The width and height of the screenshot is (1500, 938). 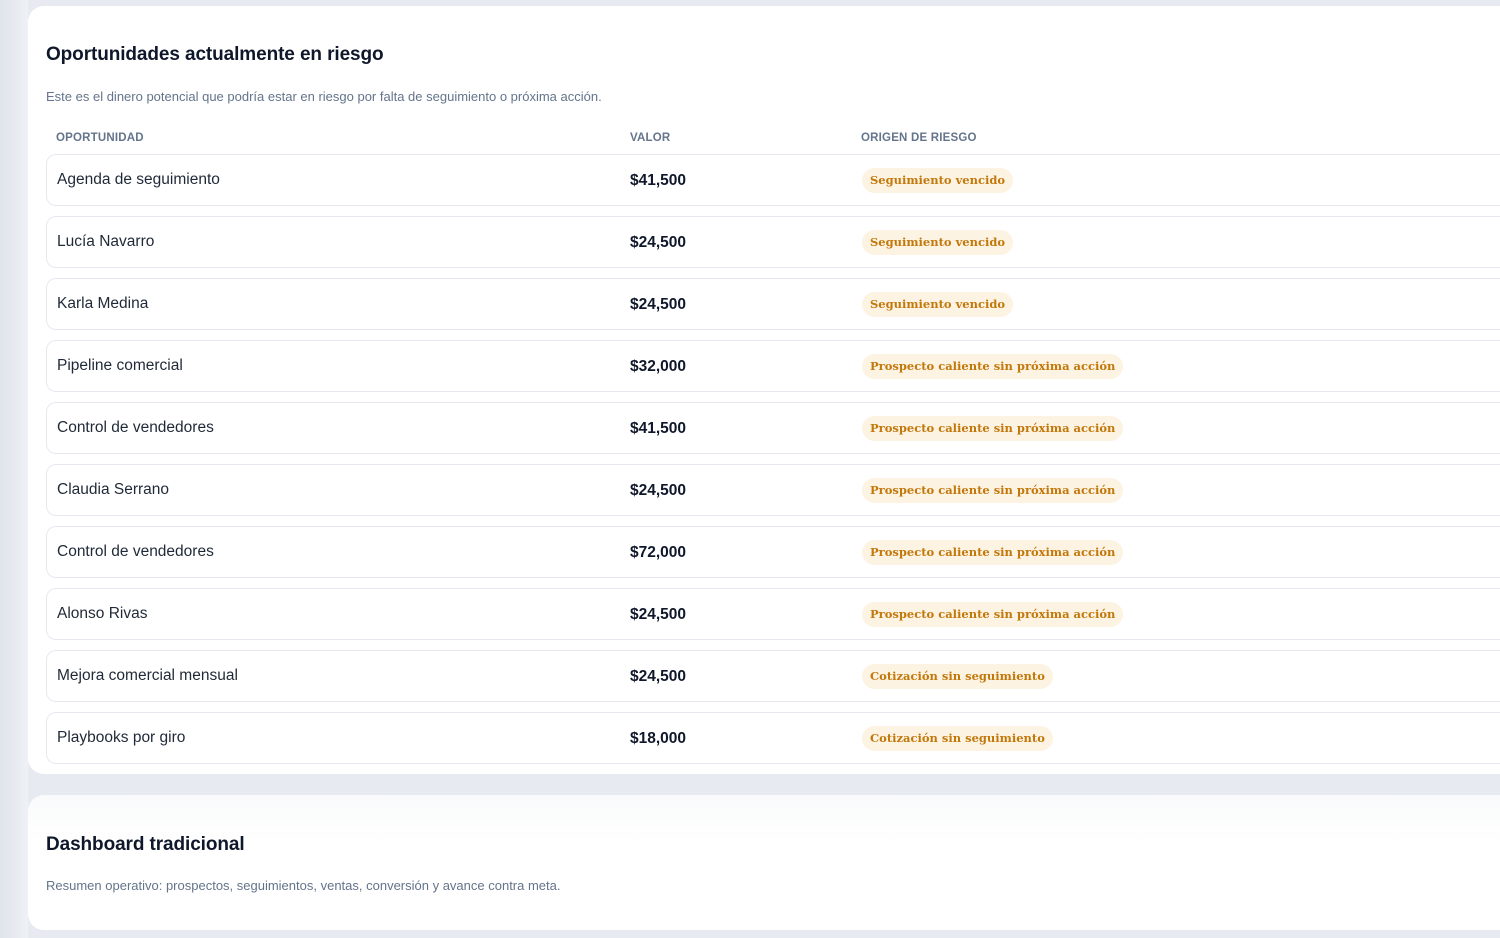 What do you see at coordinates (120, 365) in the screenshot?
I see `opportunity-name: Pipeline comercial` at bounding box center [120, 365].